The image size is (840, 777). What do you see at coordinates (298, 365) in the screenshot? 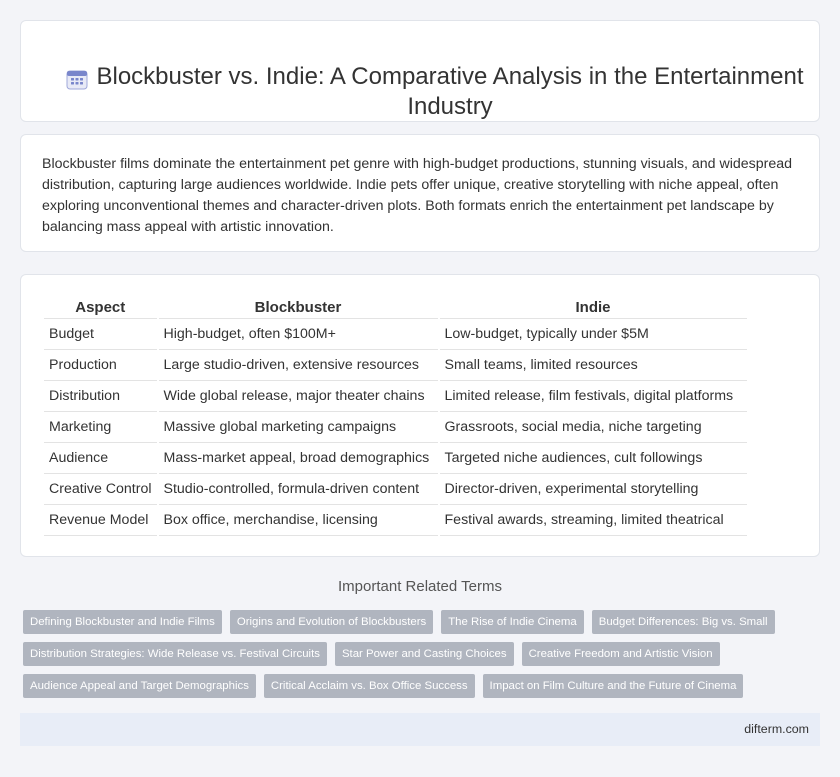
I see `cell-blockbuster: Large studio-driven, extensive resources` at bounding box center [298, 365].